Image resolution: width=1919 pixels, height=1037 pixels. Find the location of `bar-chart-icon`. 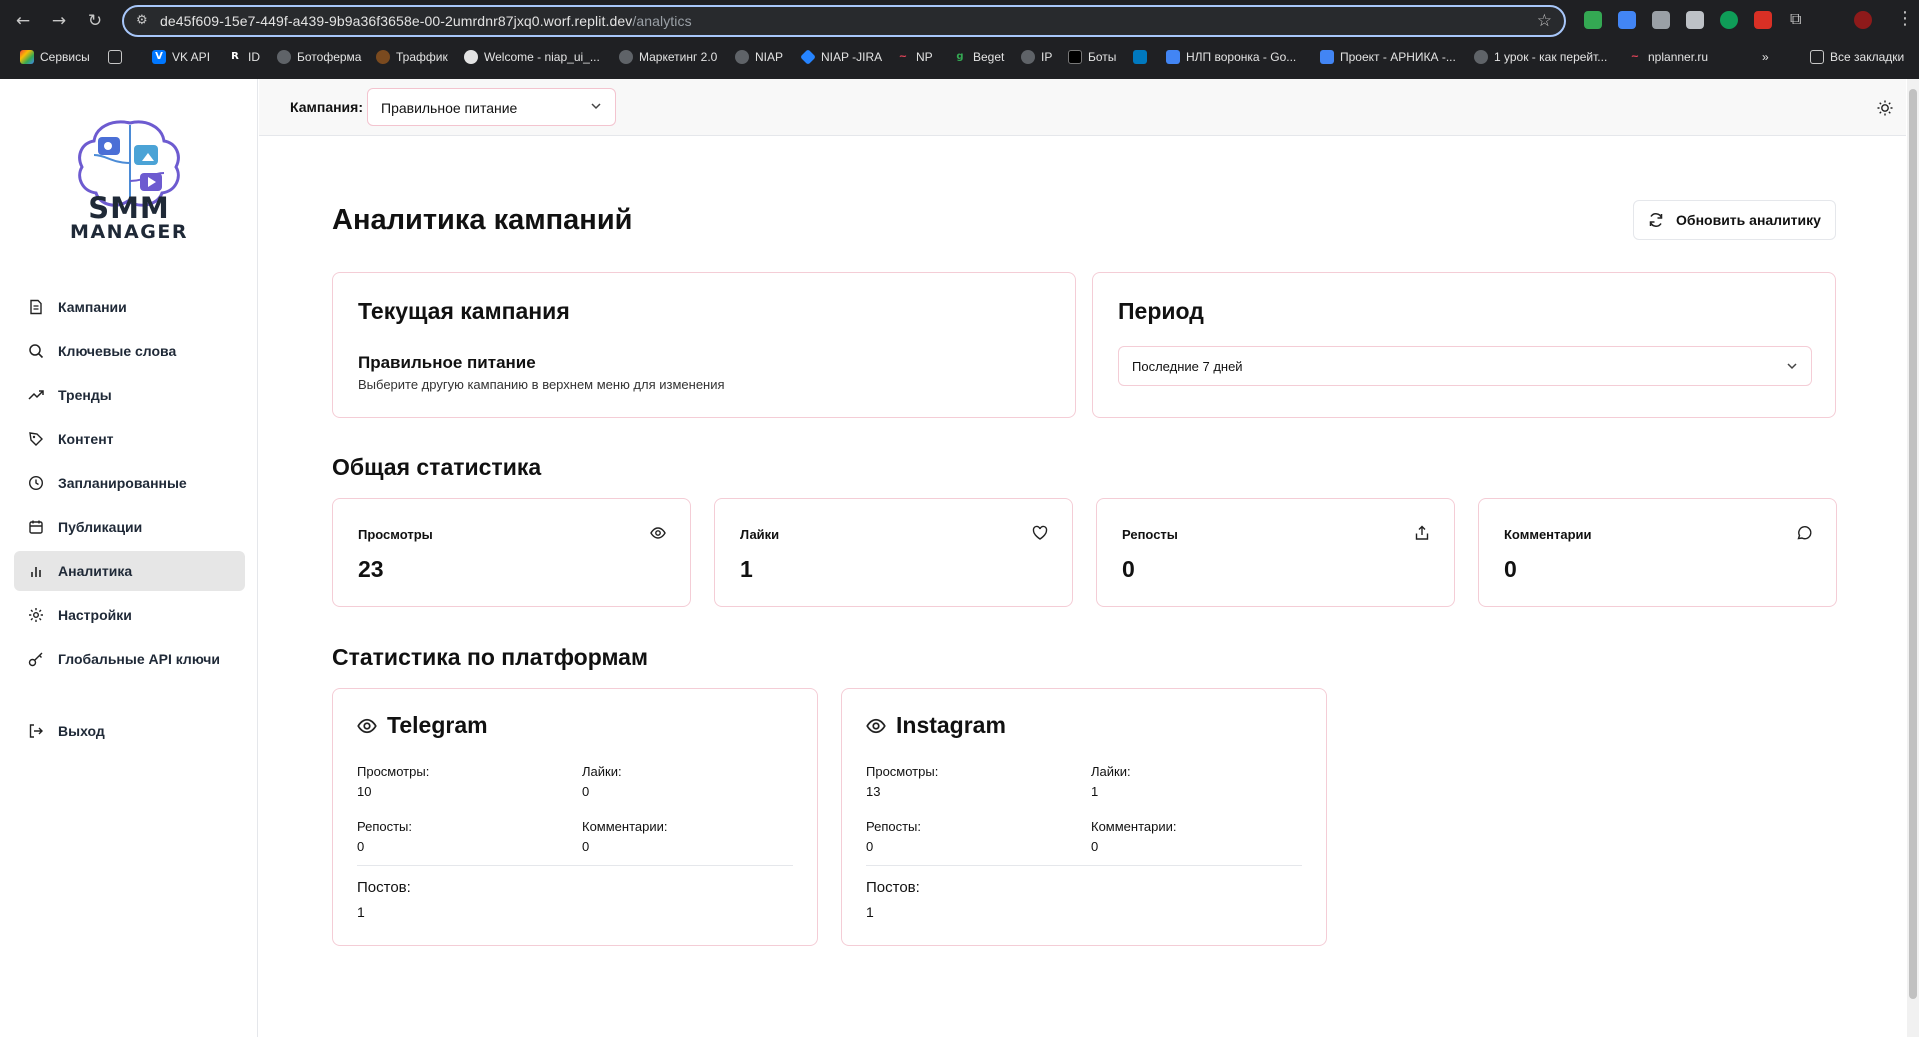

bar-chart-icon is located at coordinates (36, 572).